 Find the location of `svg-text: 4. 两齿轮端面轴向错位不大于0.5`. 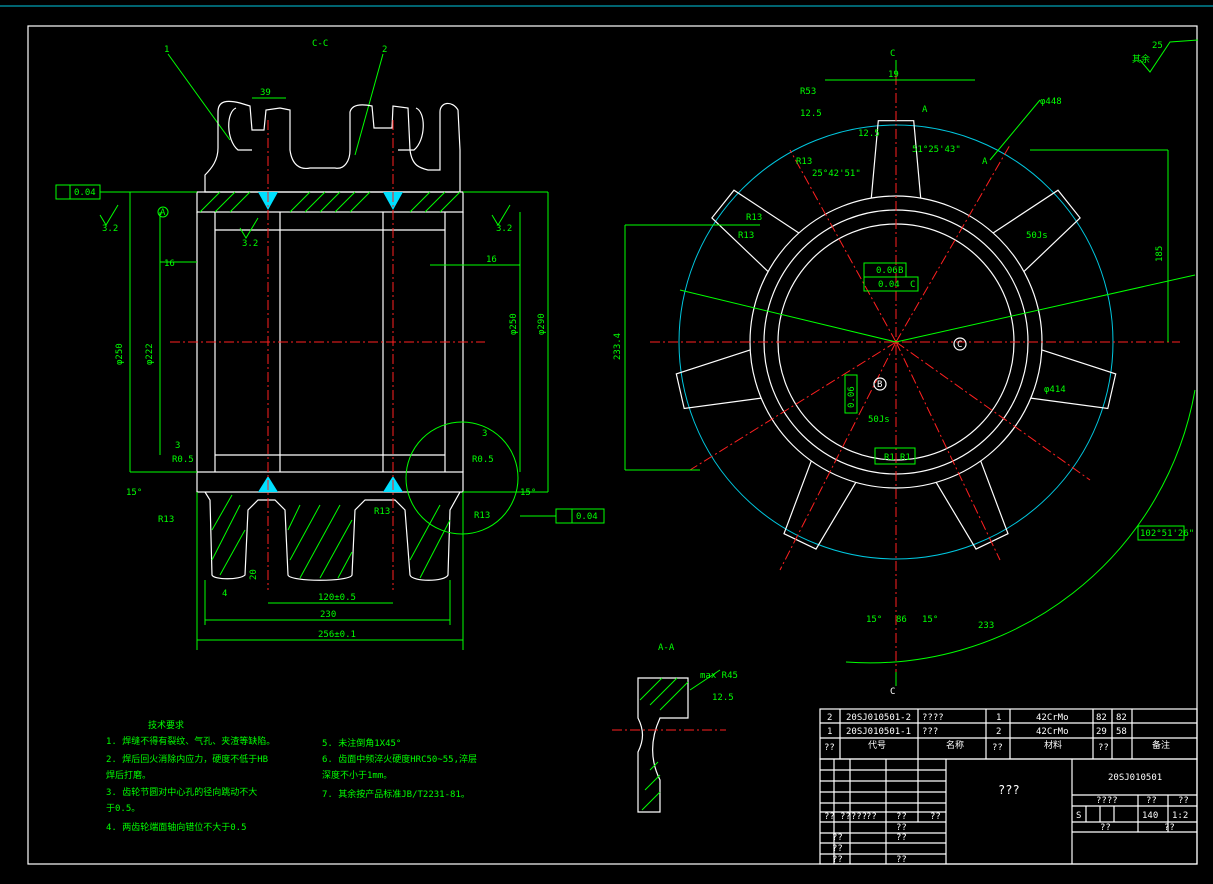

svg-text: 4. 两齿轮端面轴向错位不大于0.5 is located at coordinates (176, 827).